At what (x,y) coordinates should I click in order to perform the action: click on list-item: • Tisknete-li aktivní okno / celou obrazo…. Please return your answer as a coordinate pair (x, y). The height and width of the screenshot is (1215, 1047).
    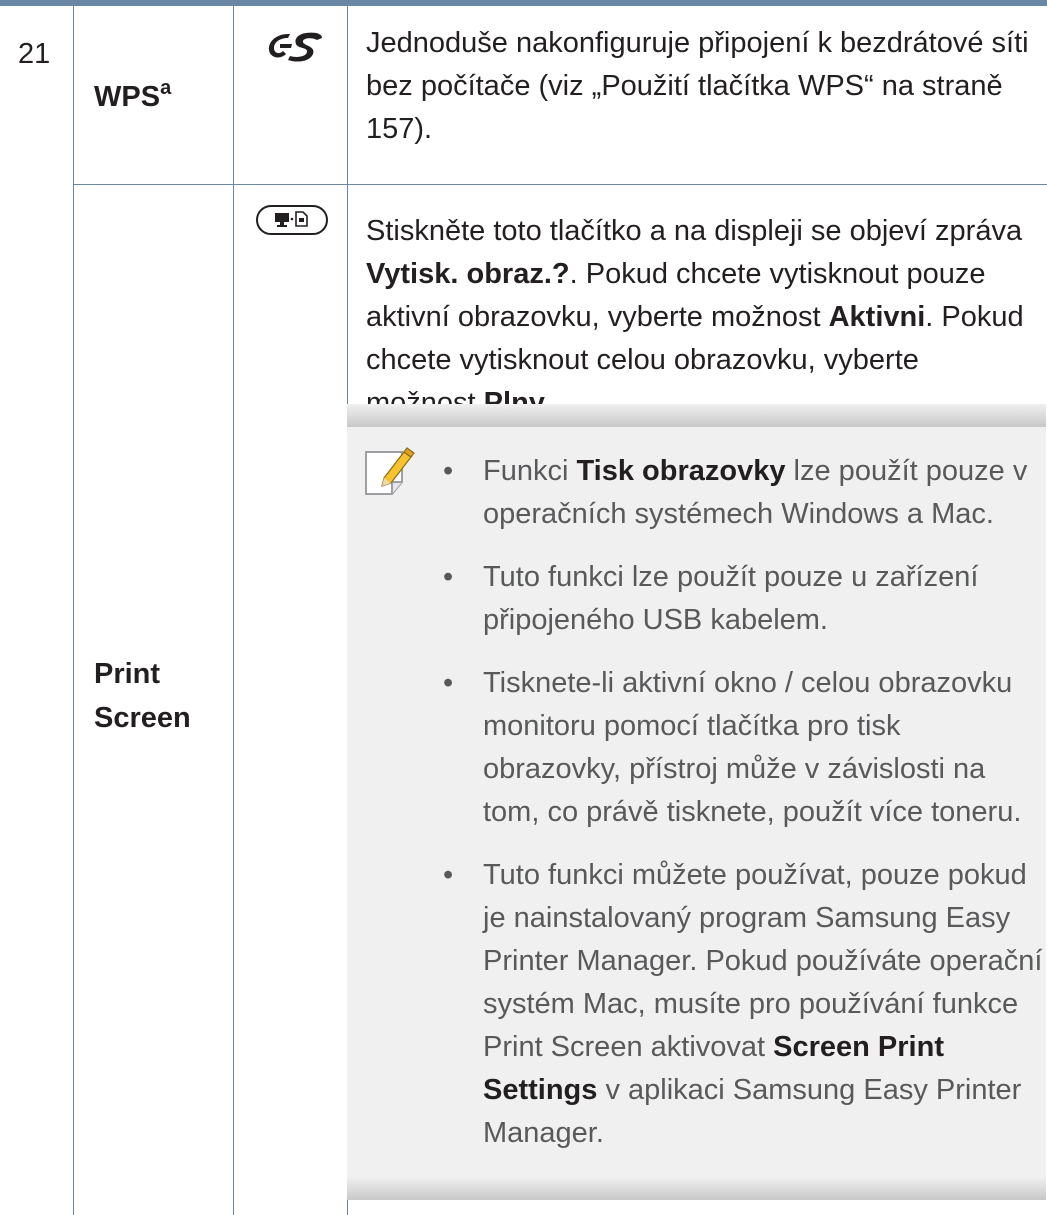
    Looking at the image, I should click on (743, 748).